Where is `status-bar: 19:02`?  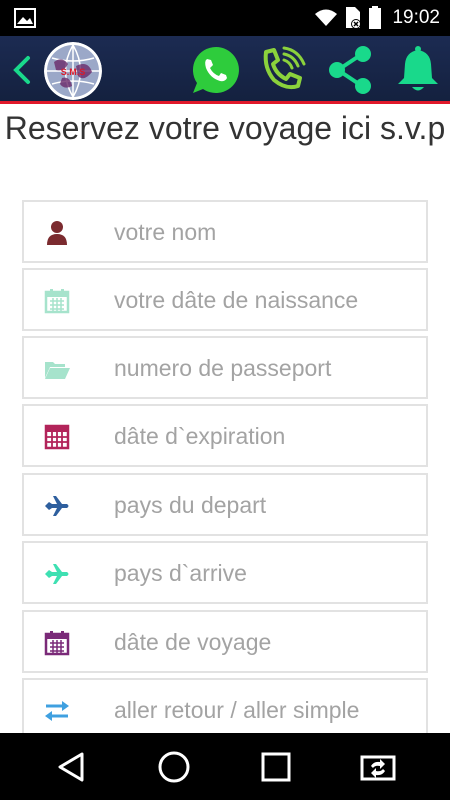 status-bar: 19:02 is located at coordinates (225, 18).